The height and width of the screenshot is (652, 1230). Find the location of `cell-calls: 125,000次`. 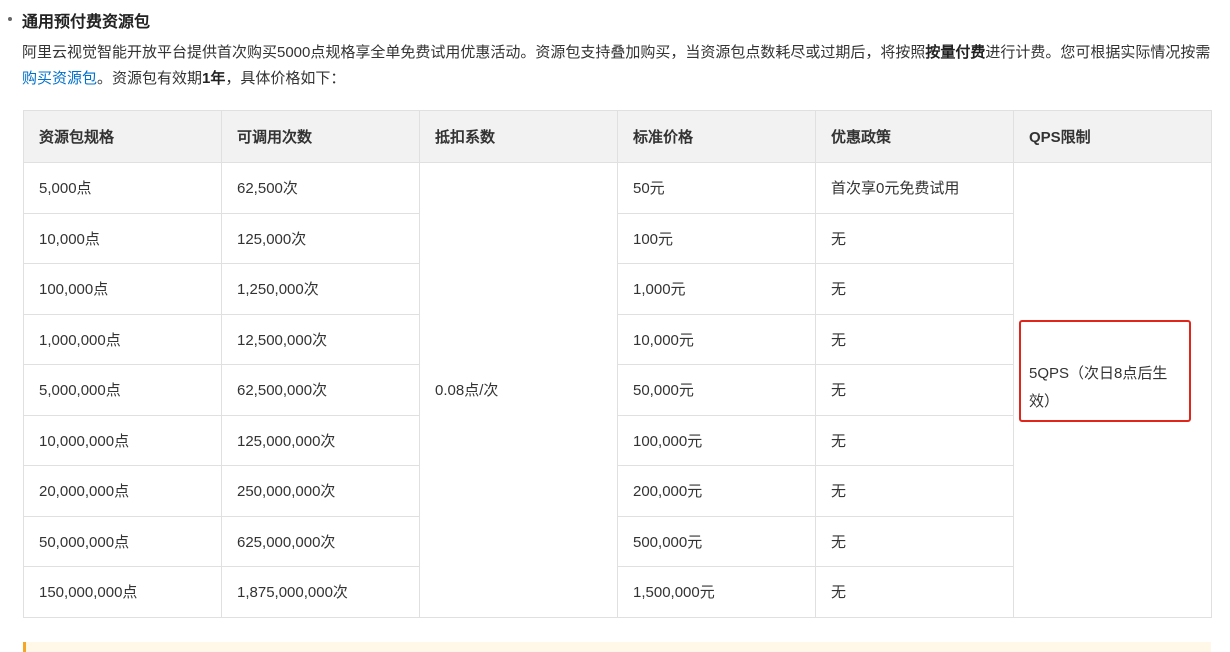

cell-calls: 125,000次 is located at coordinates (320, 238).